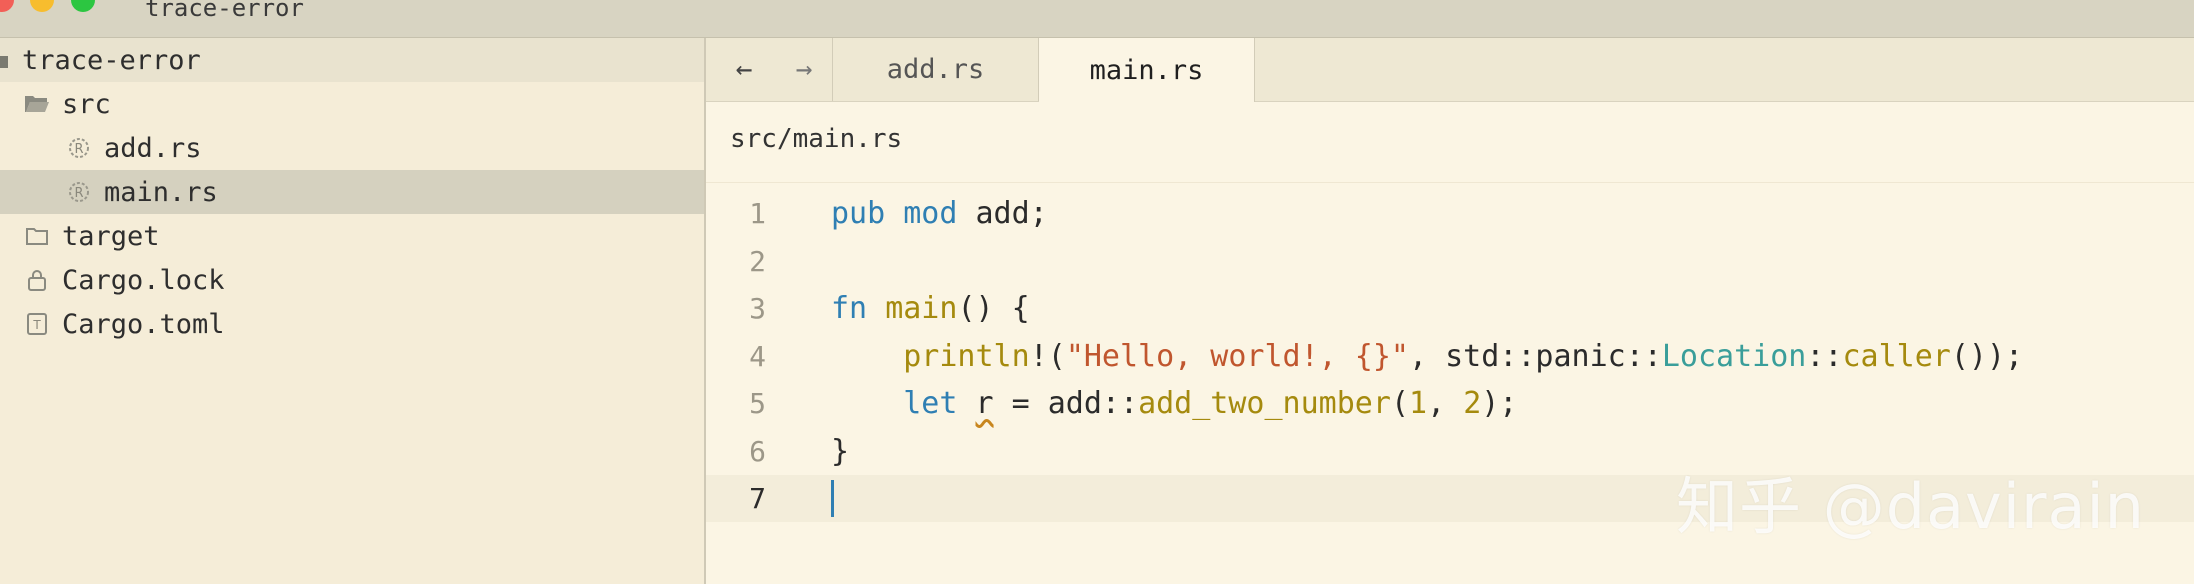  Describe the element at coordinates (993, 308) in the screenshot. I see `code-token: () {` at that location.